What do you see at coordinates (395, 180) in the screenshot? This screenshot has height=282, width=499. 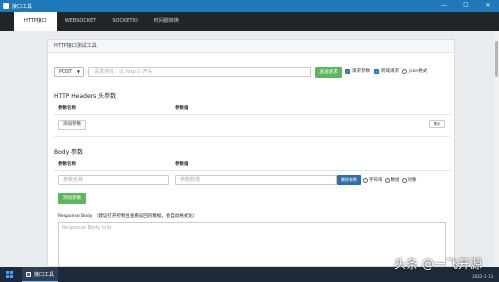 I see `type-array-label: 数组` at bounding box center [395, 180].